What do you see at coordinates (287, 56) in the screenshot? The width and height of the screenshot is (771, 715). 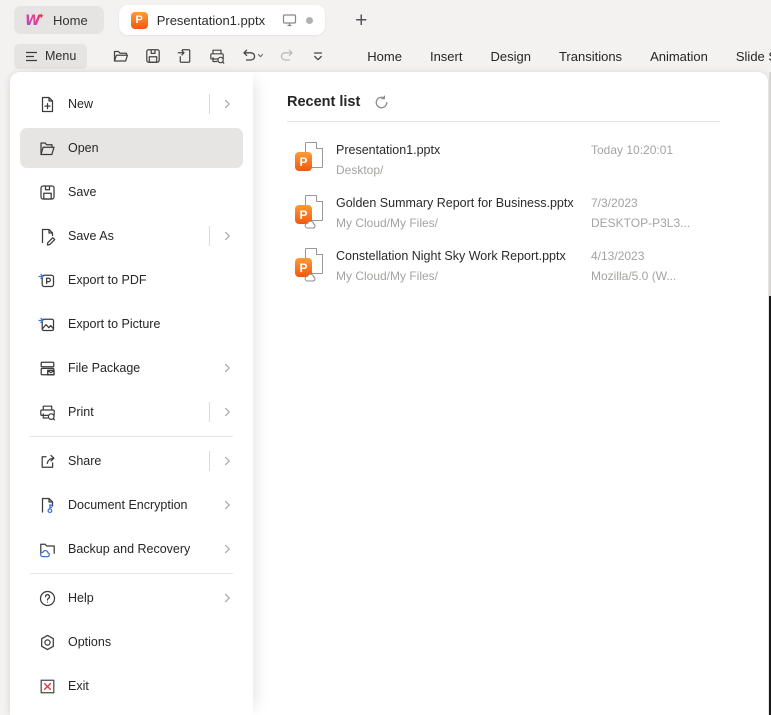 I see `redo-button-disabled` at bounding box center [287, 56].